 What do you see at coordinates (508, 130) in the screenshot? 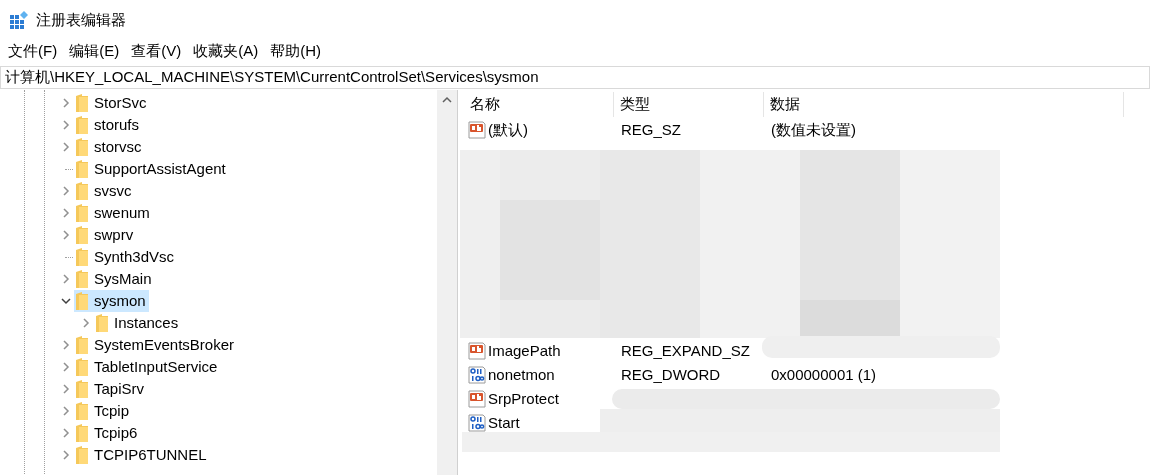
I see `value-name: (默认)` at bounding box center [508, 130].